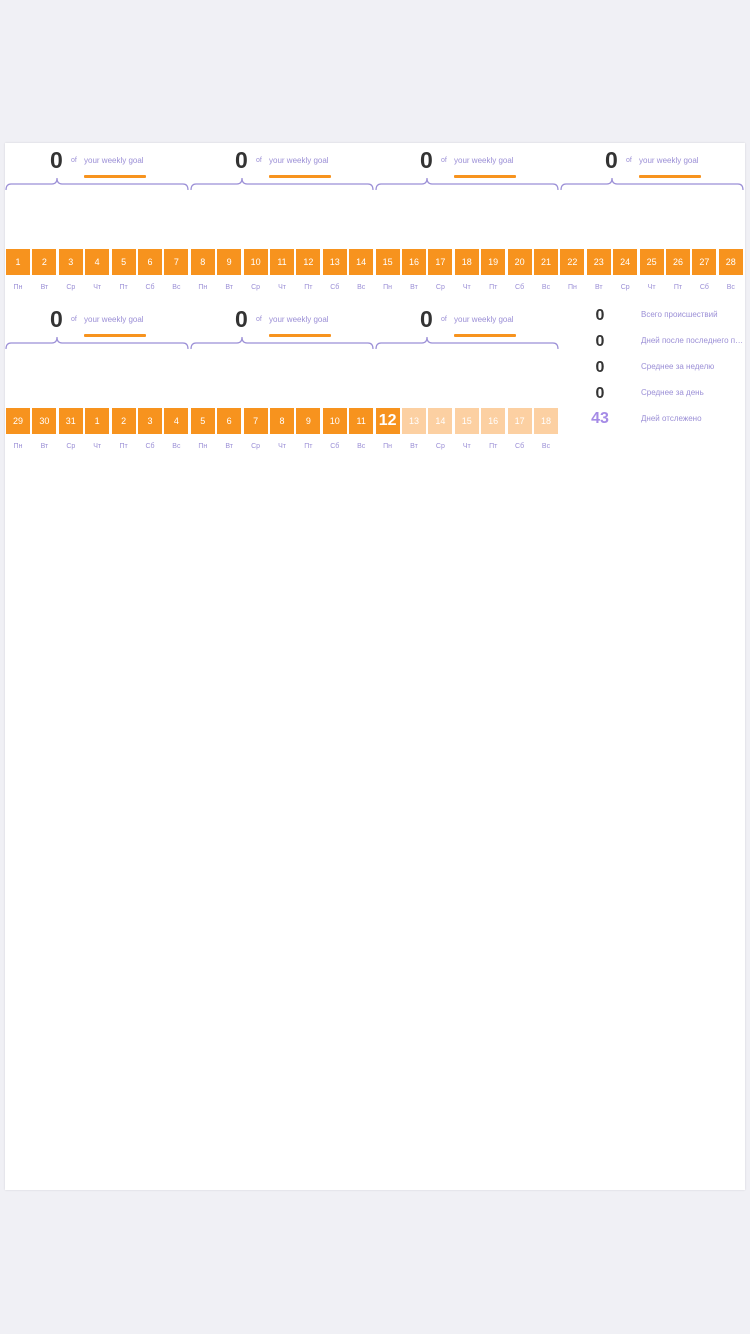 The height and width of the screenshot is (1334, 750). I want to click on day-cell: 24, so click(625, 262).